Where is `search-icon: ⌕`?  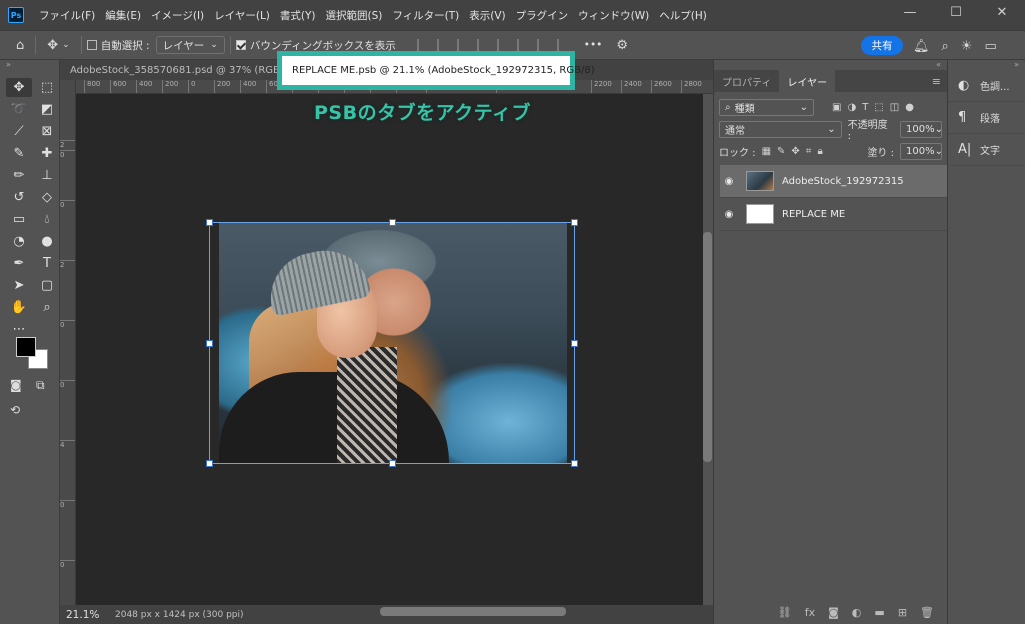 search-icon: ⌕ is located at coordinates (945, 46).